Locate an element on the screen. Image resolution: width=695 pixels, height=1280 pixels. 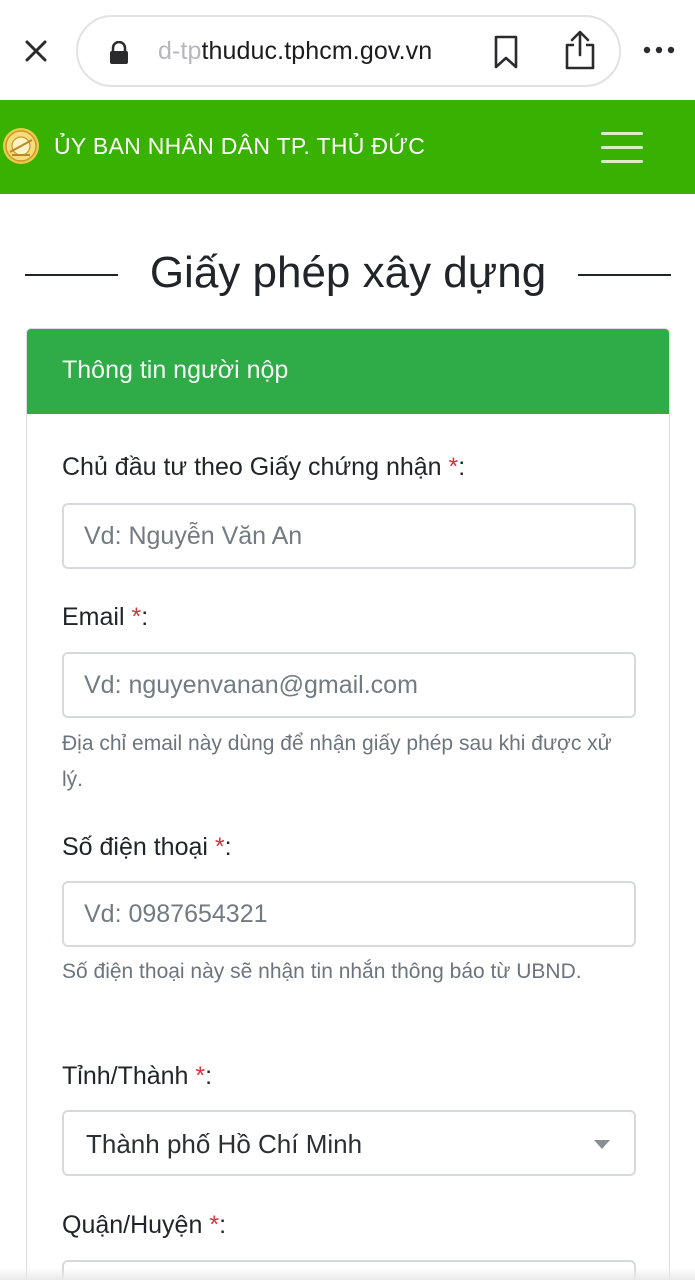
browser-toolbar: d-tpthuduc.tphcm.gov.vn is located at coordinates (347, 50).